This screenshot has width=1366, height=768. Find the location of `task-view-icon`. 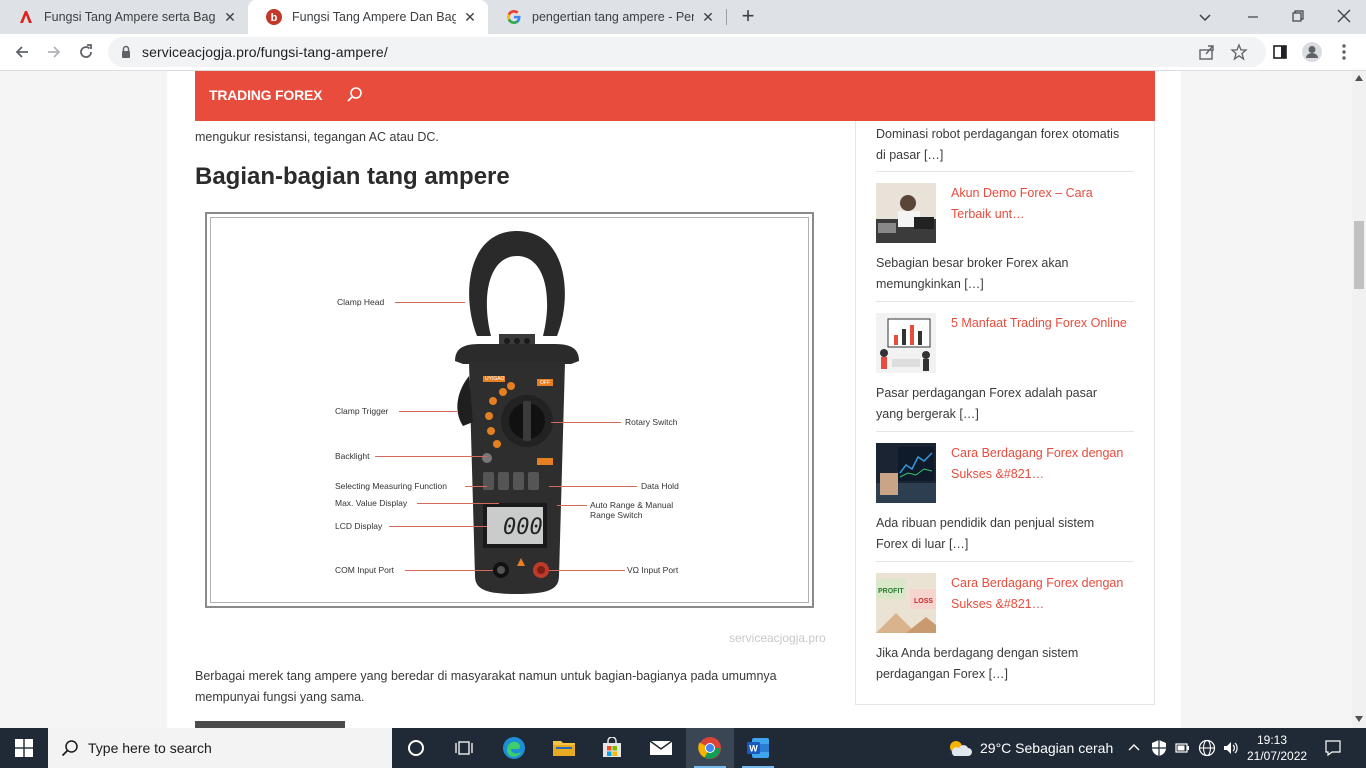

task-view-icon is located at coordinates (464, 748).